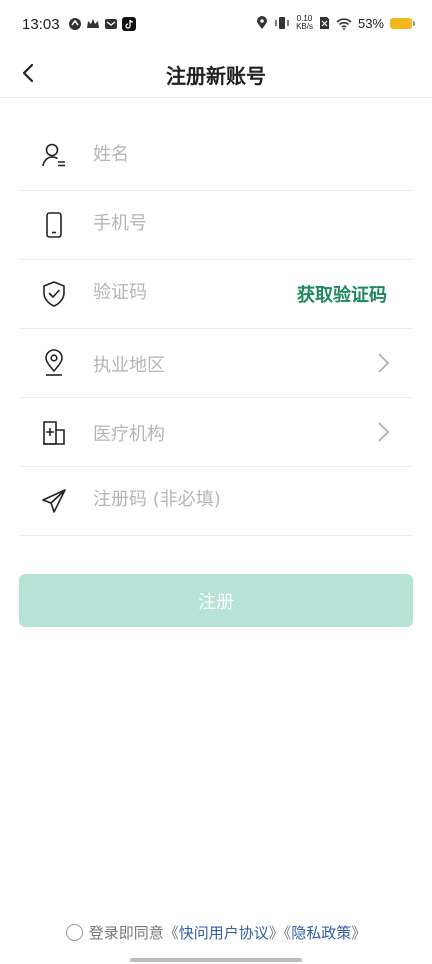 Image resolution: width=432 pixels, height=964 pixels. What do you see at coordinates (193, 499) in the screenshot?
I see `registration-code-input` at bounding box center [193, 499].